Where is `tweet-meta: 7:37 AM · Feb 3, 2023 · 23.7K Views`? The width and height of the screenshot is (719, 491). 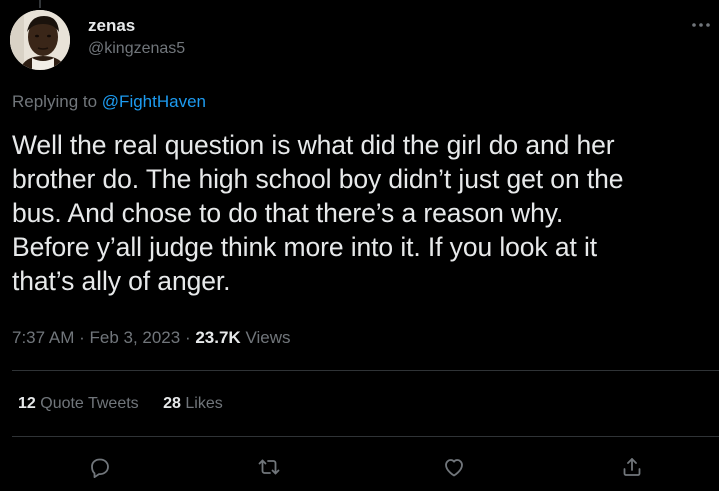 tweet-meta: 7:37 AM · Feb 3, 2023 · 23.7K Views is located at coordinates (151, 338).